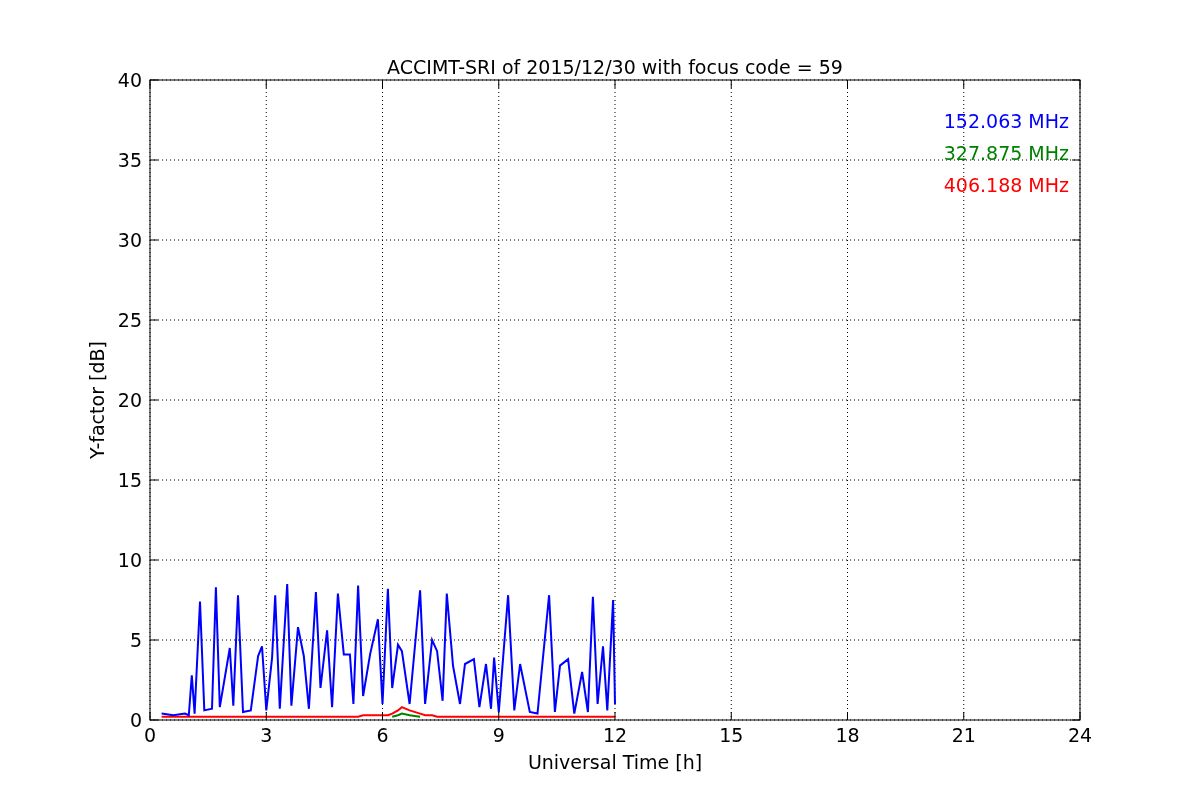  What do you see at coordinates (129, 320) in the screenshot?
I see `tick-label: 25` at bounding box center [129, 320].